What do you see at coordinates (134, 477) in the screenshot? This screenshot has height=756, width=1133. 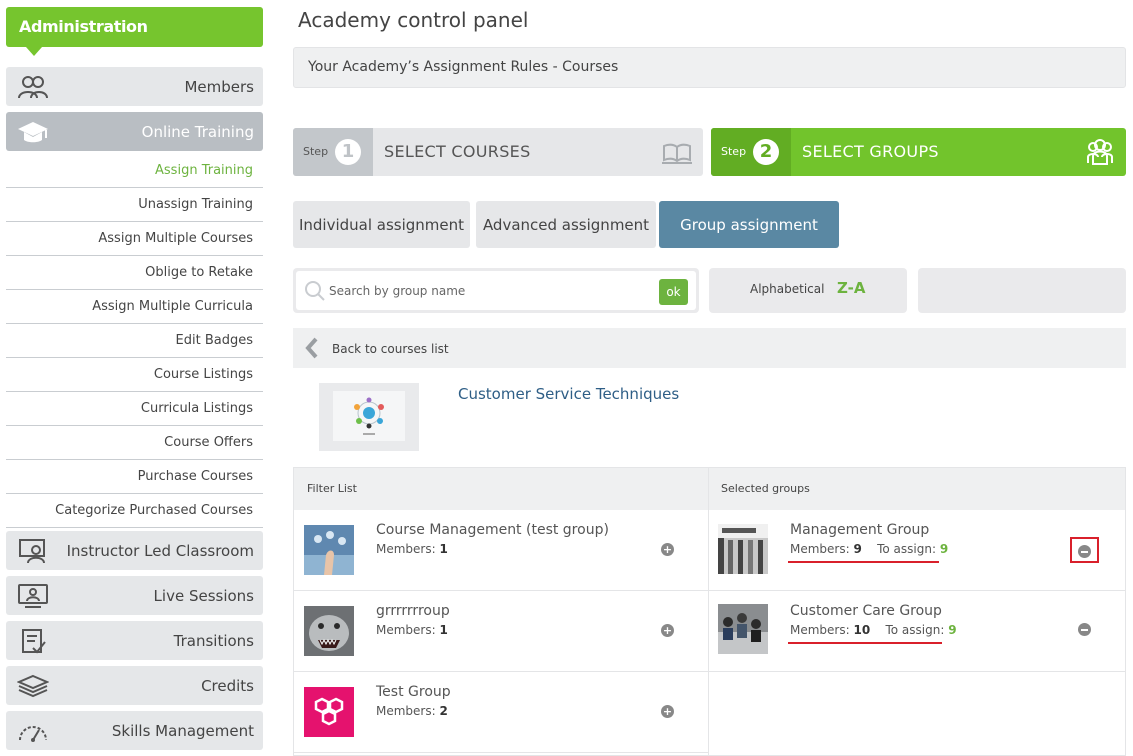 I see `sidebar-sub-purchase-courses: Purchase Courses` at bounding box center [134, 477].